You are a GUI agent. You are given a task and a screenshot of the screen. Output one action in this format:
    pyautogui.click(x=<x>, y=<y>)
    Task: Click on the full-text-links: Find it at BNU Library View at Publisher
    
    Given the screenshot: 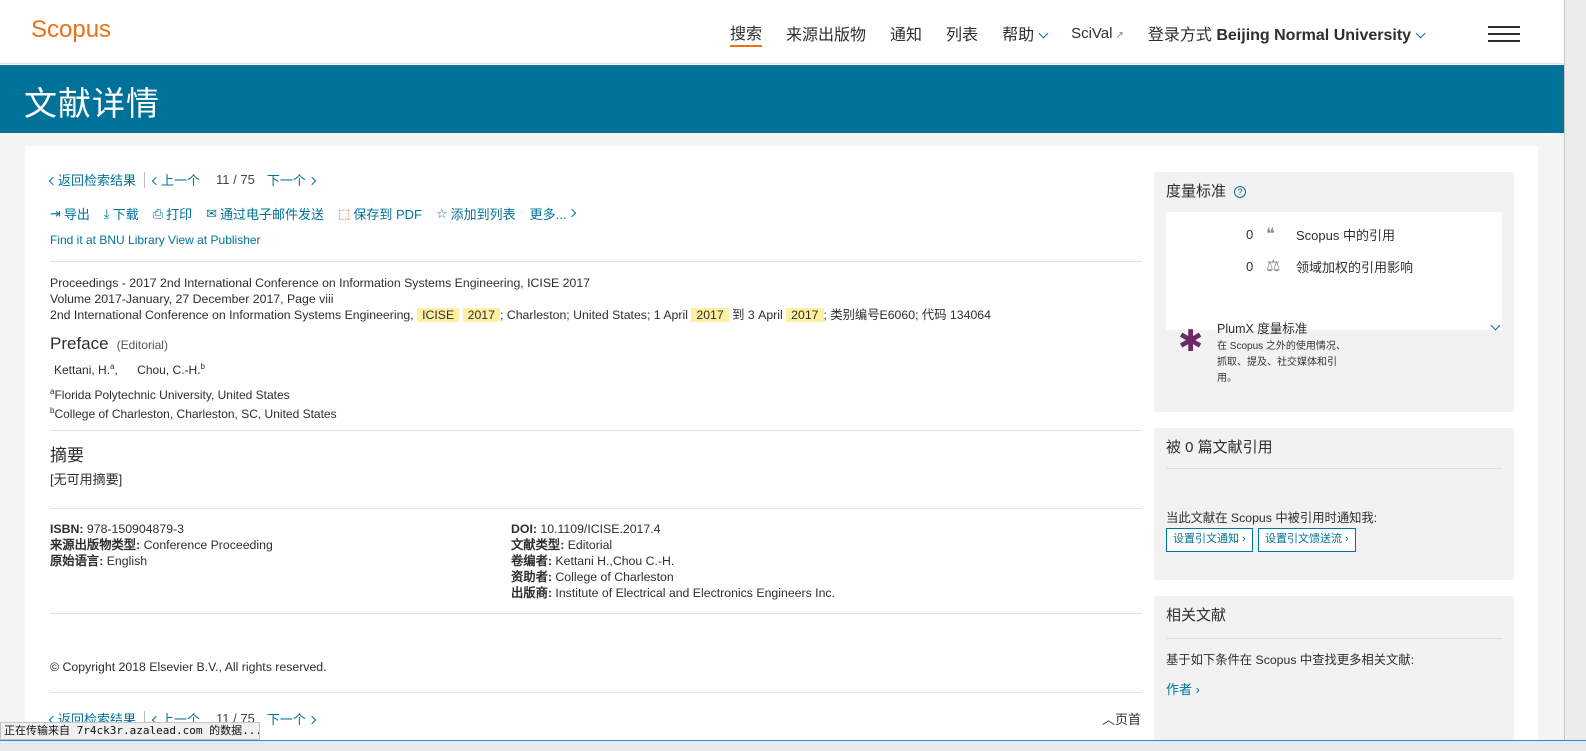 What is the action you would take?
    pyautogui.click(x=155, y=240)
    